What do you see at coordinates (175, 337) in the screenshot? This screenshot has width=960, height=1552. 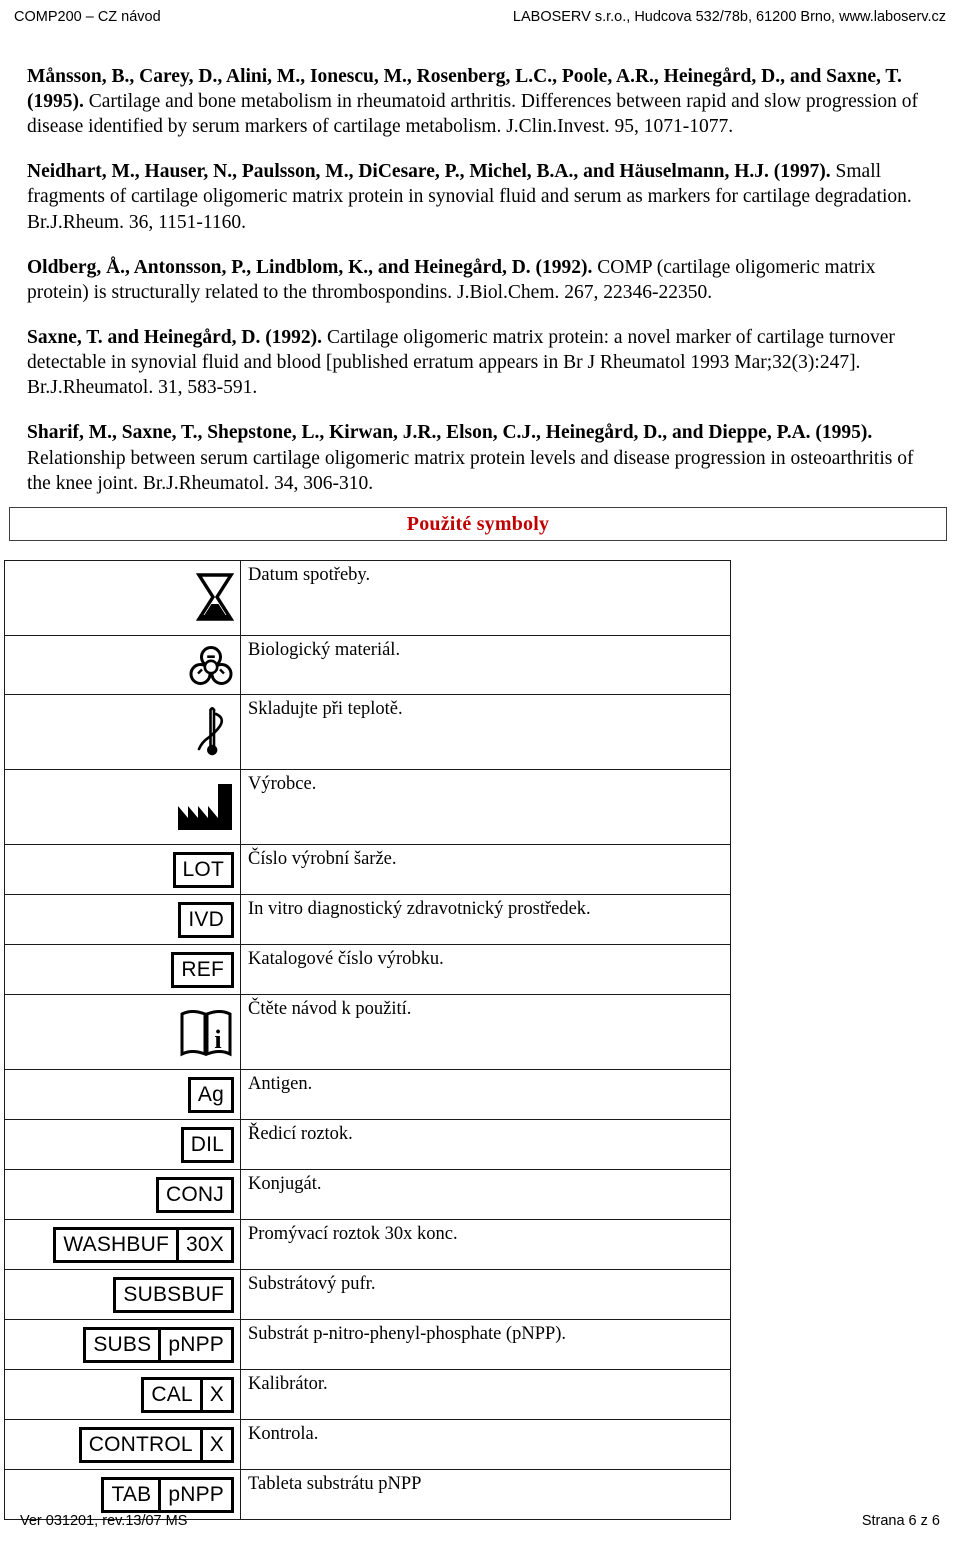 I see `reference-authors: Saxne, T. and Heinegård, D. (1992).` at bounding box center [175, 337].